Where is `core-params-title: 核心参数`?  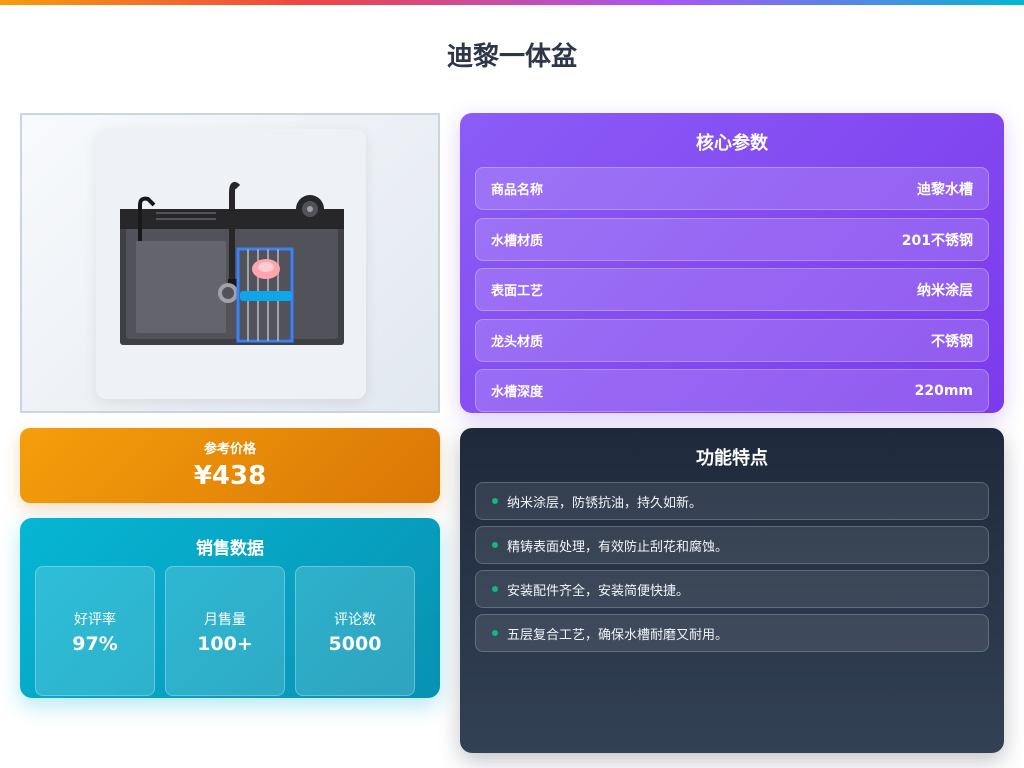
core-params-title: 核心参数 is located at coordinates (732, 143).